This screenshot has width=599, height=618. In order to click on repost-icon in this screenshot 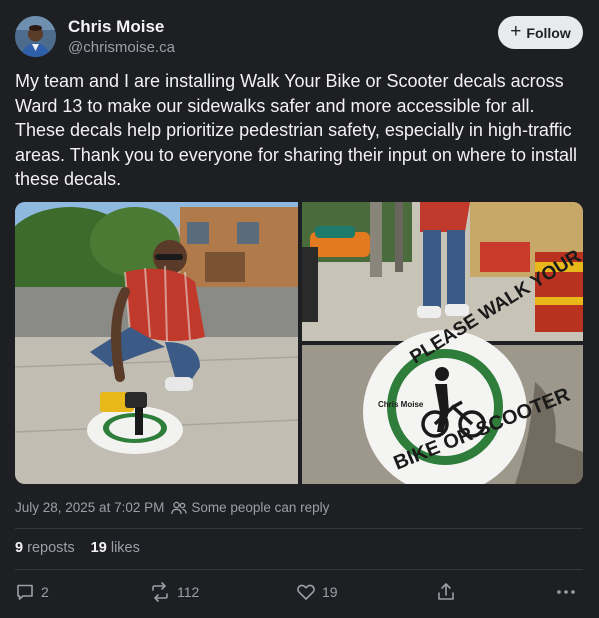, I will do `click(160, 592)`.